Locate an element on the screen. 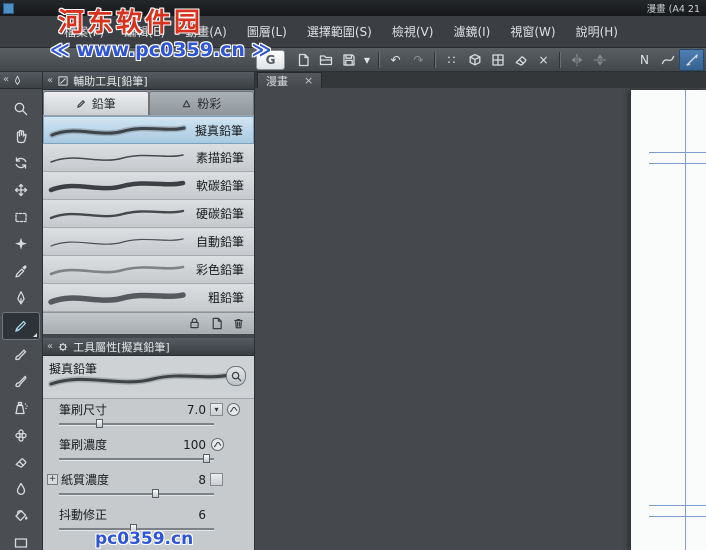 The image size is (706, 550). trash-icon is located at coordinates (238, 323).